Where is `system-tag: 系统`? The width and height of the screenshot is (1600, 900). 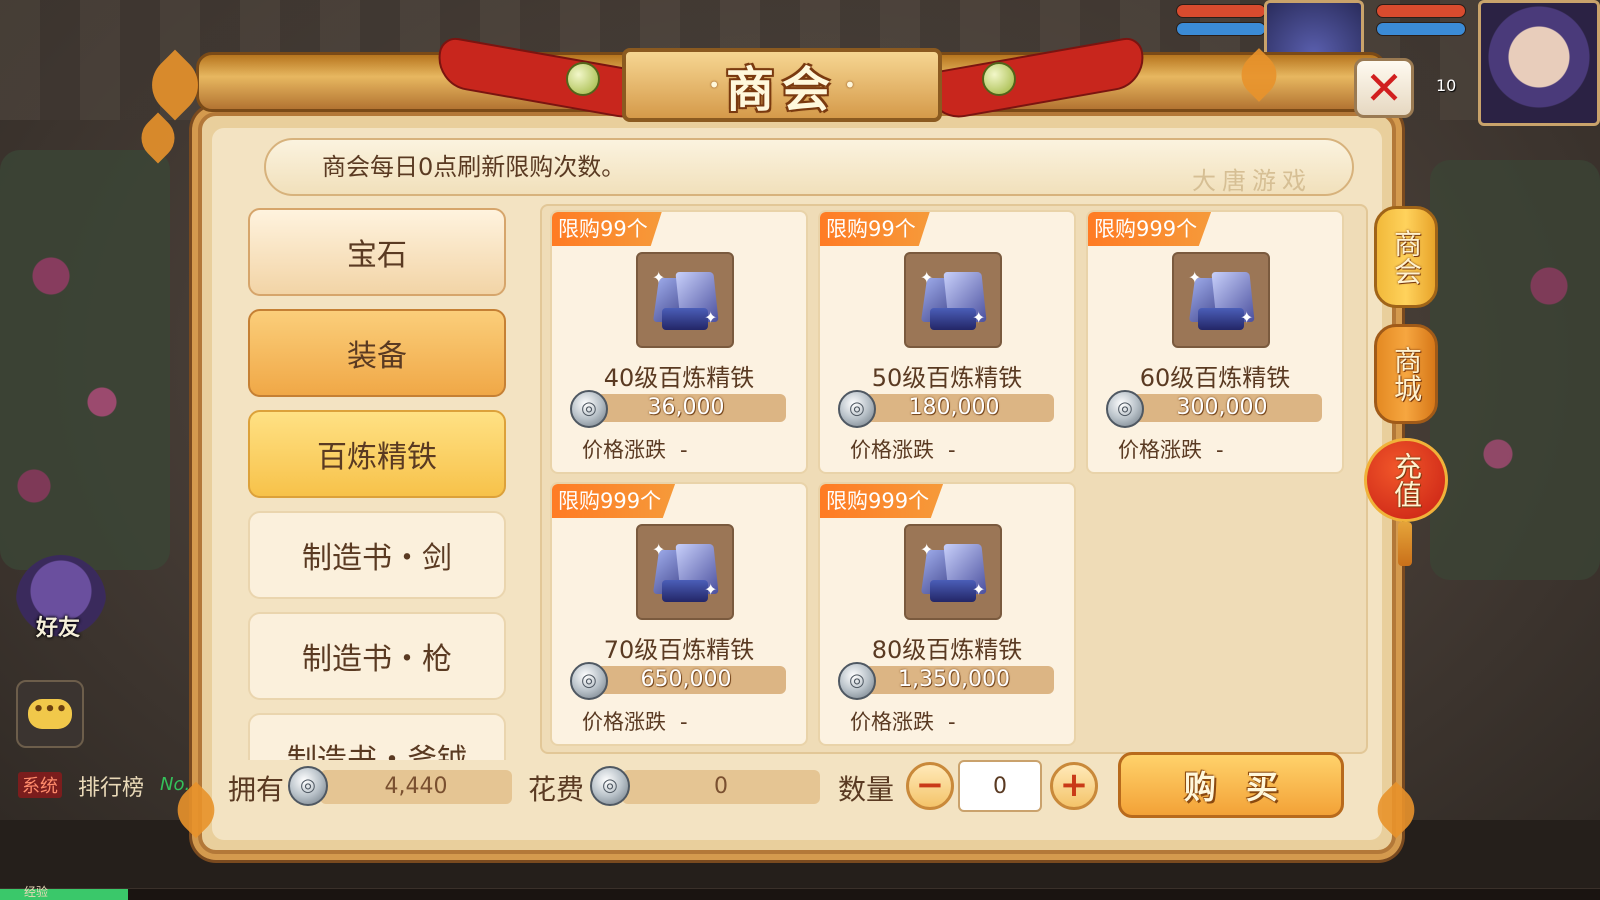
system-tag: 系统 is located at coordinates (40, 785).